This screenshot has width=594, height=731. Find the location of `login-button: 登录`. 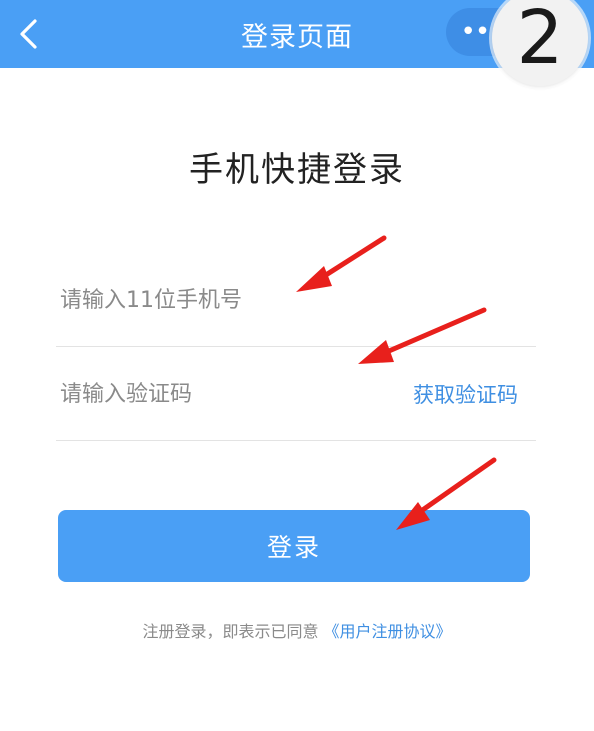

login-button: 登录 is located at coordinates (294, 546).